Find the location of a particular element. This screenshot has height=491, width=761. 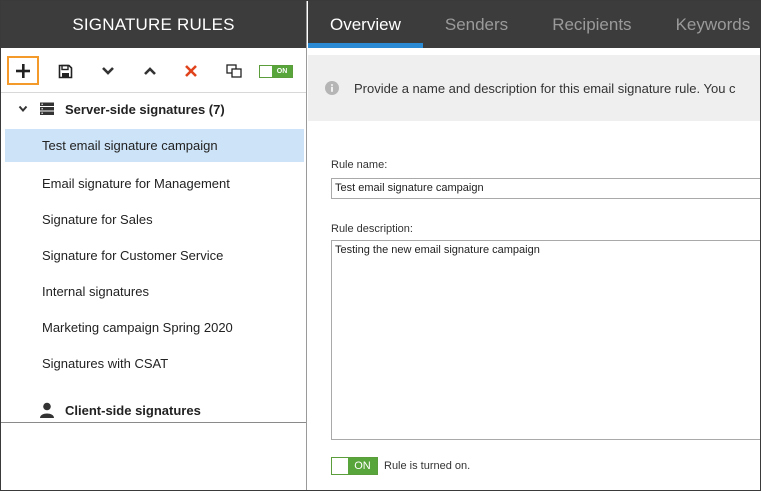

delete-button is located at coordinates (191, 71).